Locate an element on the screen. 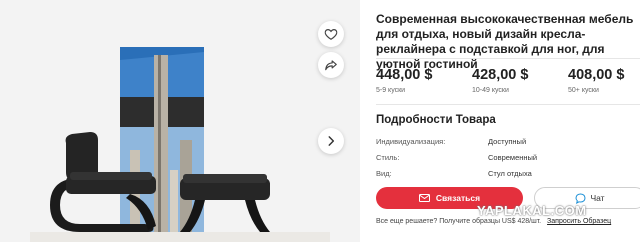  chevron-right-icon is located at coordinates (331, 141).